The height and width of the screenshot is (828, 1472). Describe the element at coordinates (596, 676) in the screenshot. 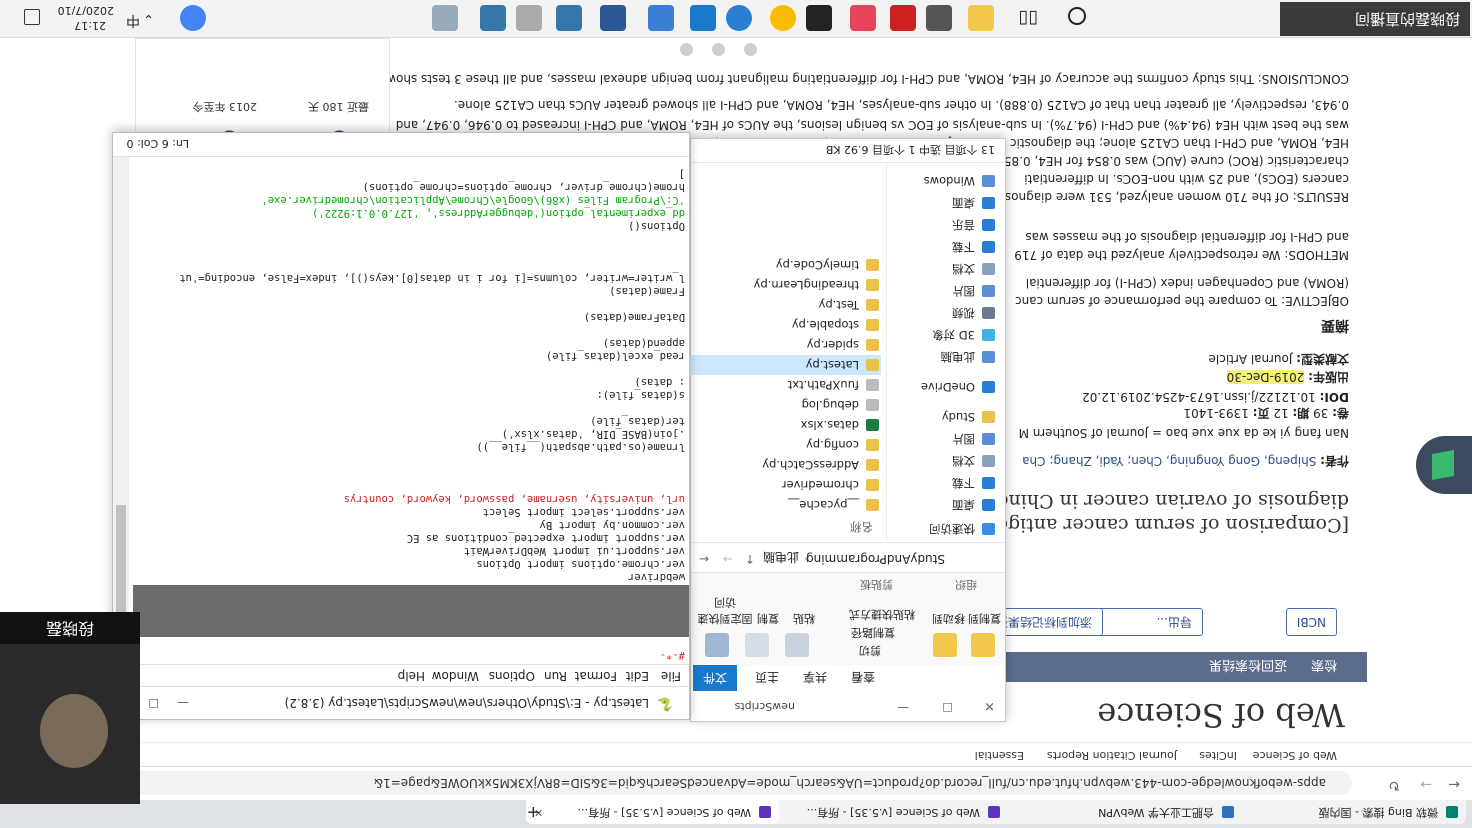

I see `menu-format: Format` at that location.